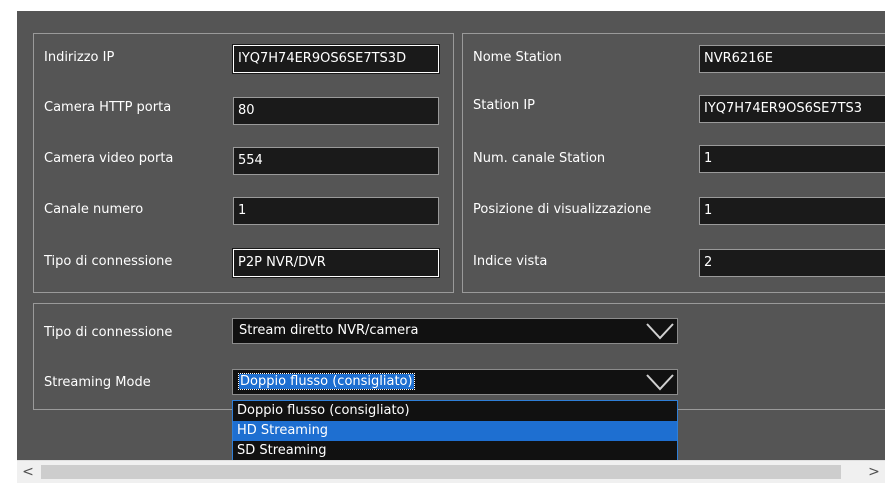 This screenshot has height=499, width=885. What do you see at coordinates (441, 472) in the screenshot?
I see `scrollbar-thumb` at bounding box center [441, 472].